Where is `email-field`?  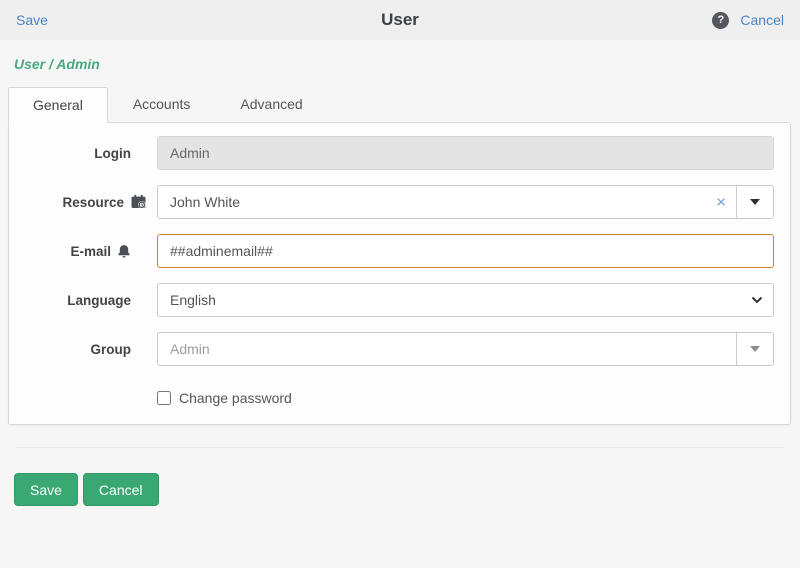 email-field is located at coordinates (465, 251).